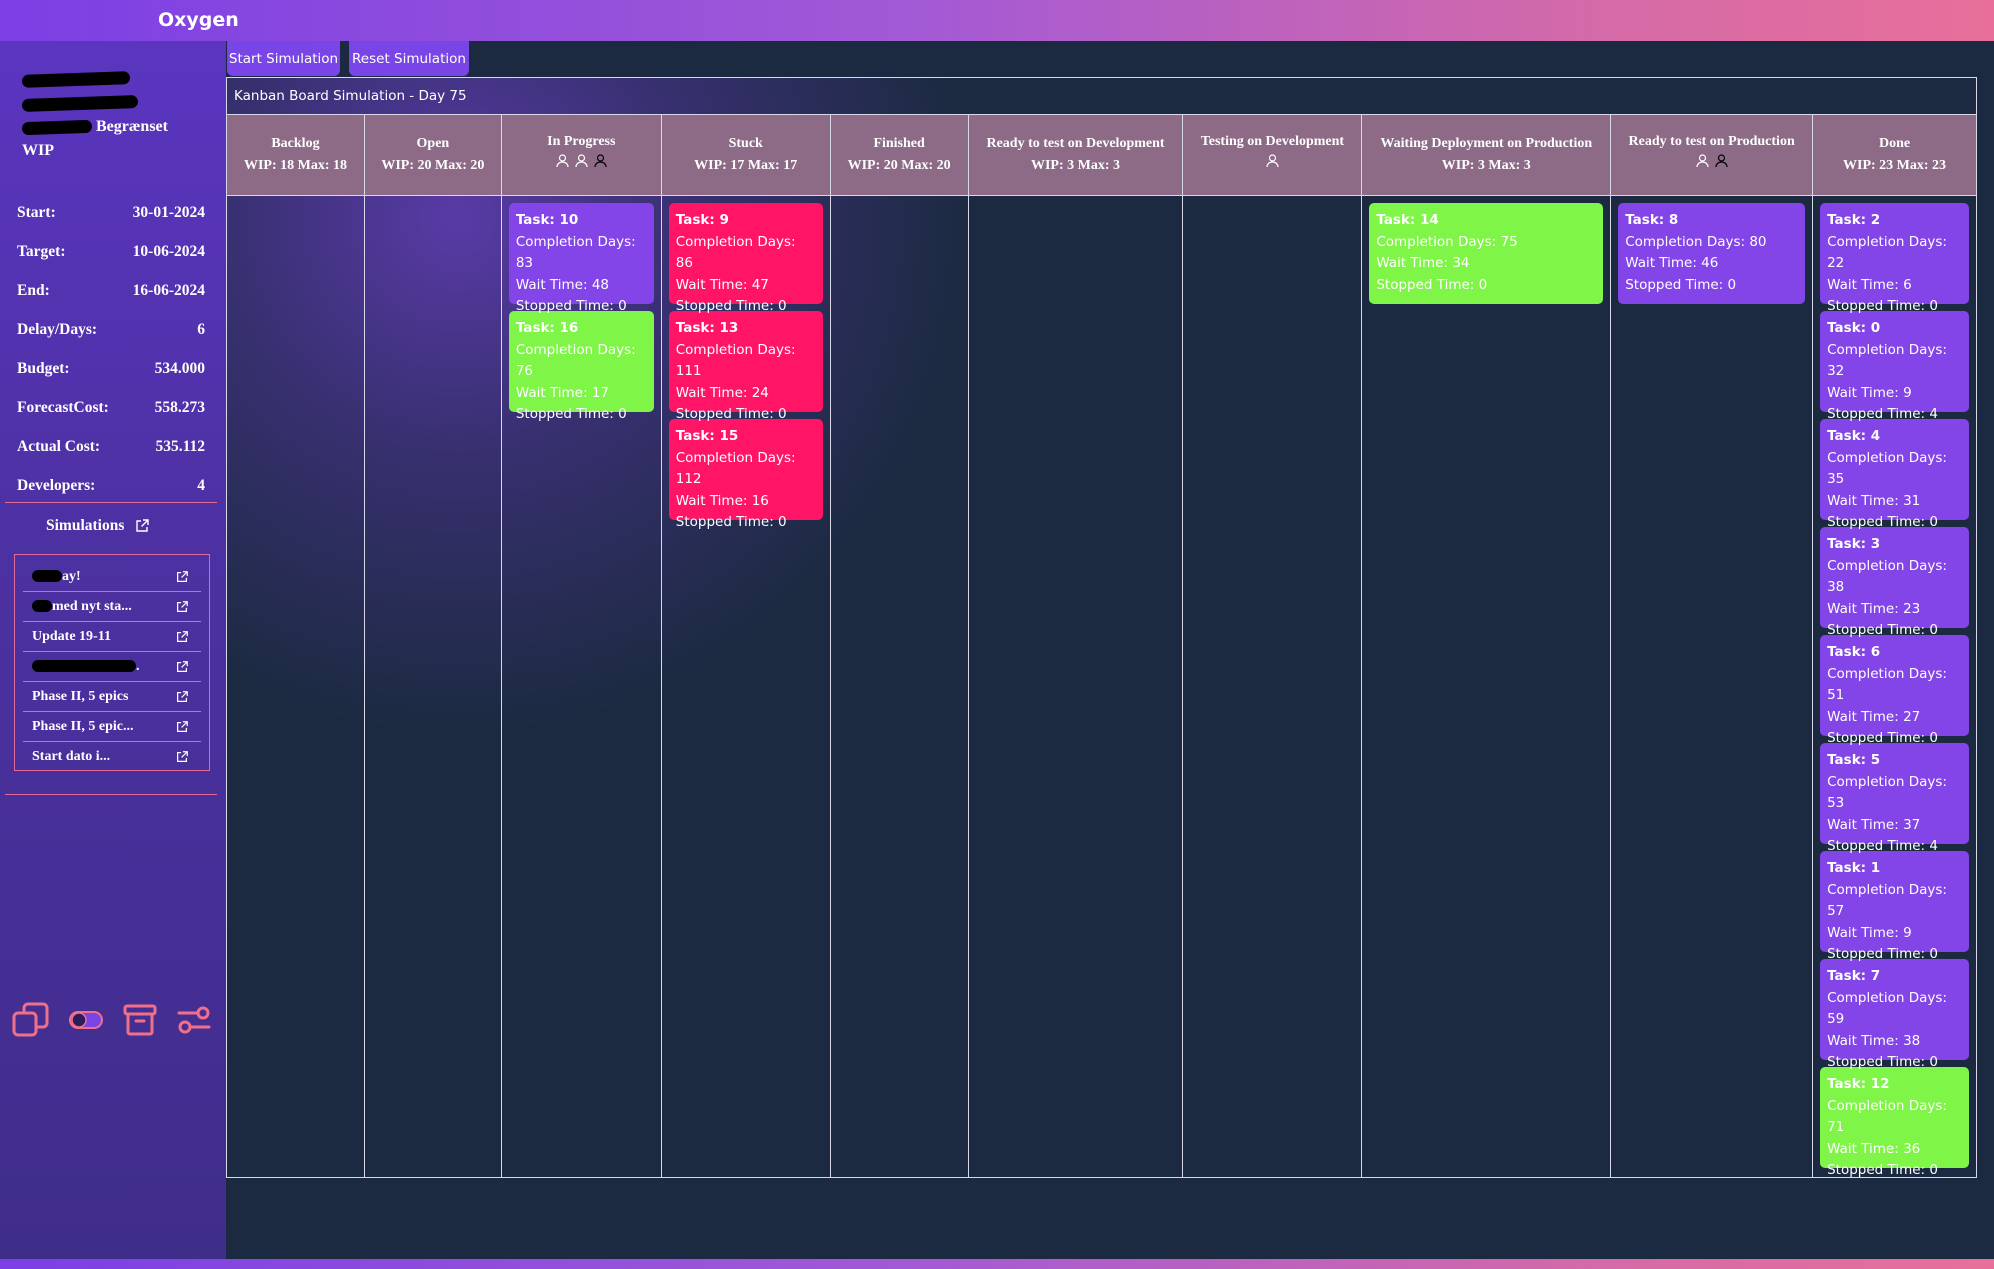 The image size is (1994, 1269). Describe the element at coordinates (112, 697) in the screenshot. I see `simulation-item: Phase II, 5 epics` at that location.